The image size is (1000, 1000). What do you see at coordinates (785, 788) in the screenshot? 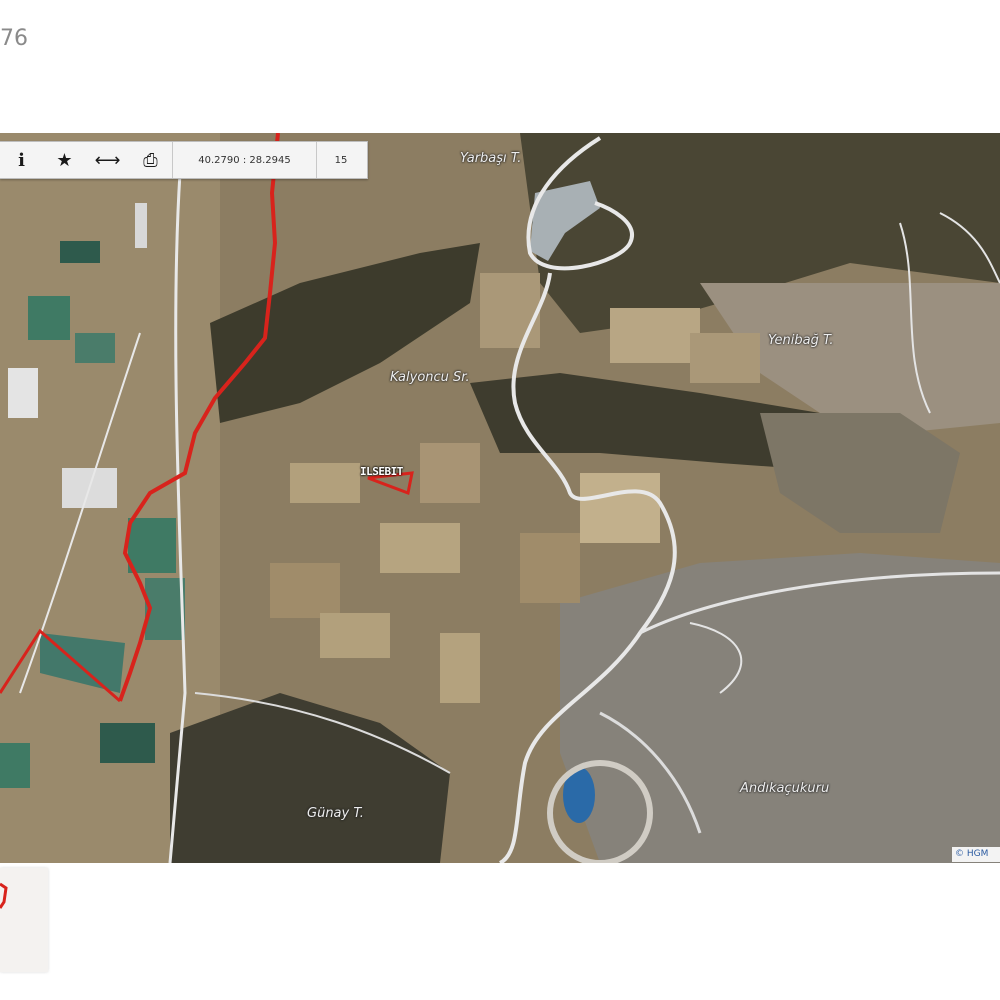
I see `map-label-andikacukuru: Andıkaçukuru` at bounding box center [785, 788].